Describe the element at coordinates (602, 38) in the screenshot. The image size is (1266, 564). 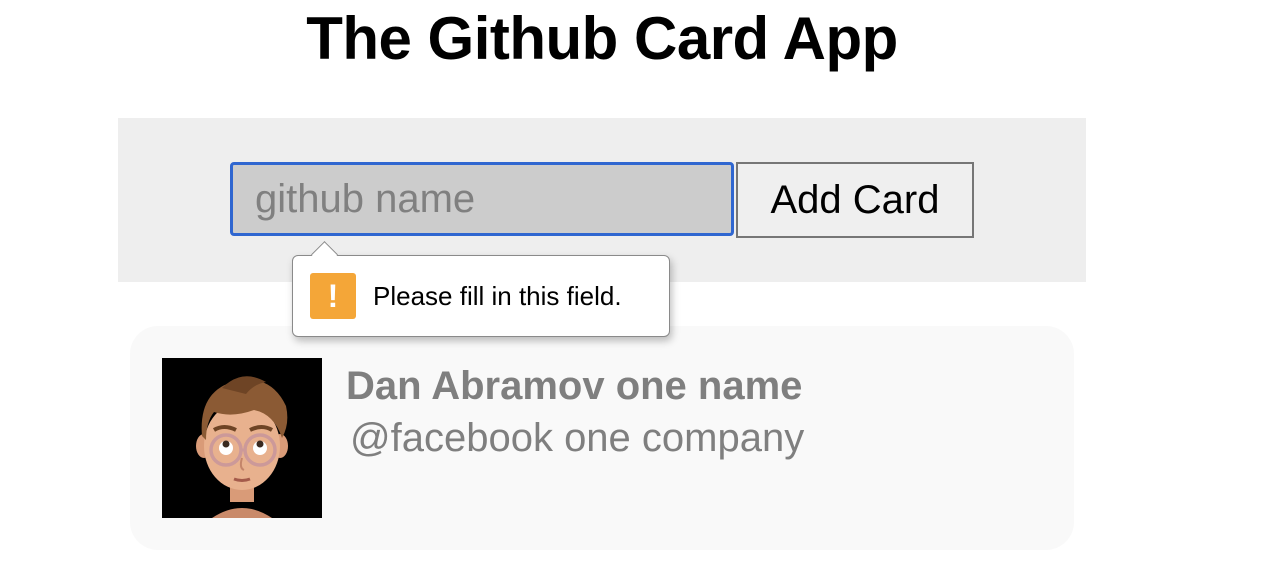
I see `page-title: The Github Card App` at that location.